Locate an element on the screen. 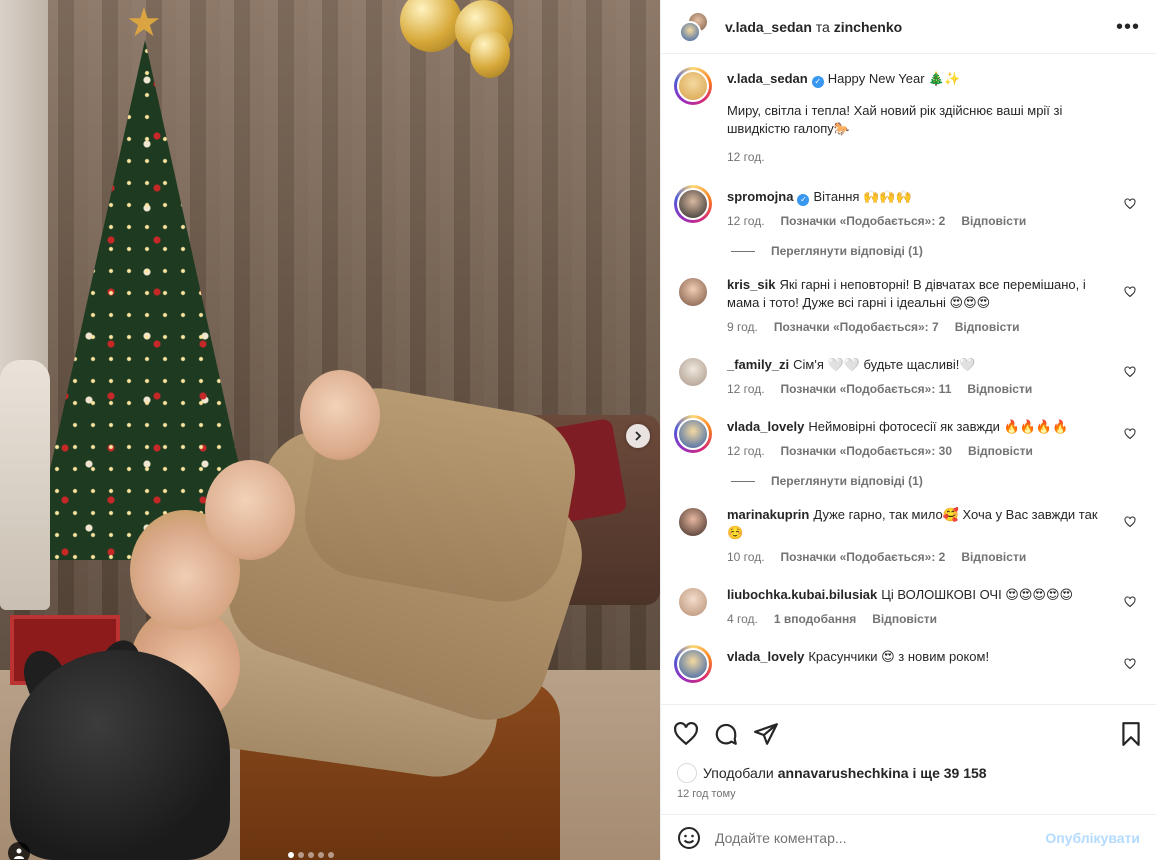 This screenshot has width=1156, height=860. comment-meta: 4 год. 1 вподобання Відповісти is located at coordinates (920, 619).